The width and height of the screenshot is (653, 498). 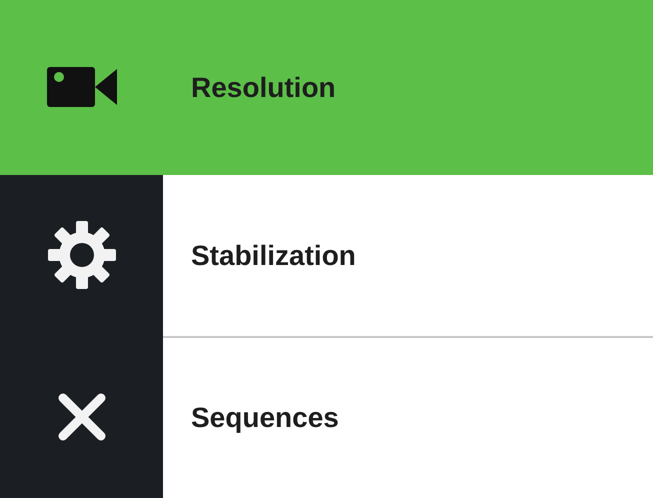 I want to click on menu-item-label: Resolution, so click(x=263, y=88).